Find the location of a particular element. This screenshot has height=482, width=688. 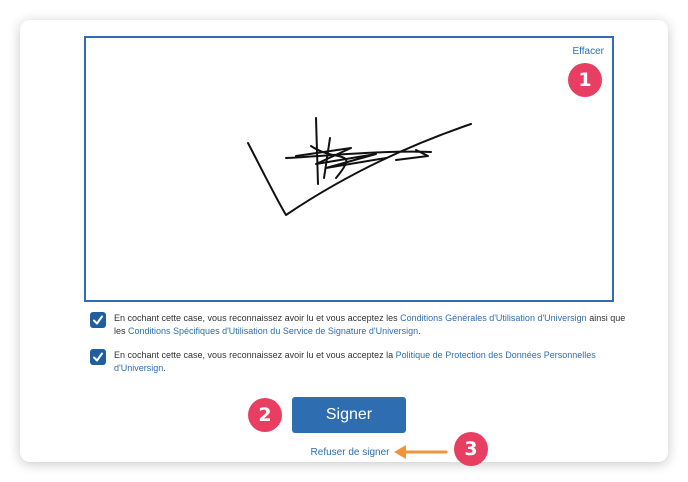

refuse-sign-link: Refuser de signer is located at coordinates (350, 452).